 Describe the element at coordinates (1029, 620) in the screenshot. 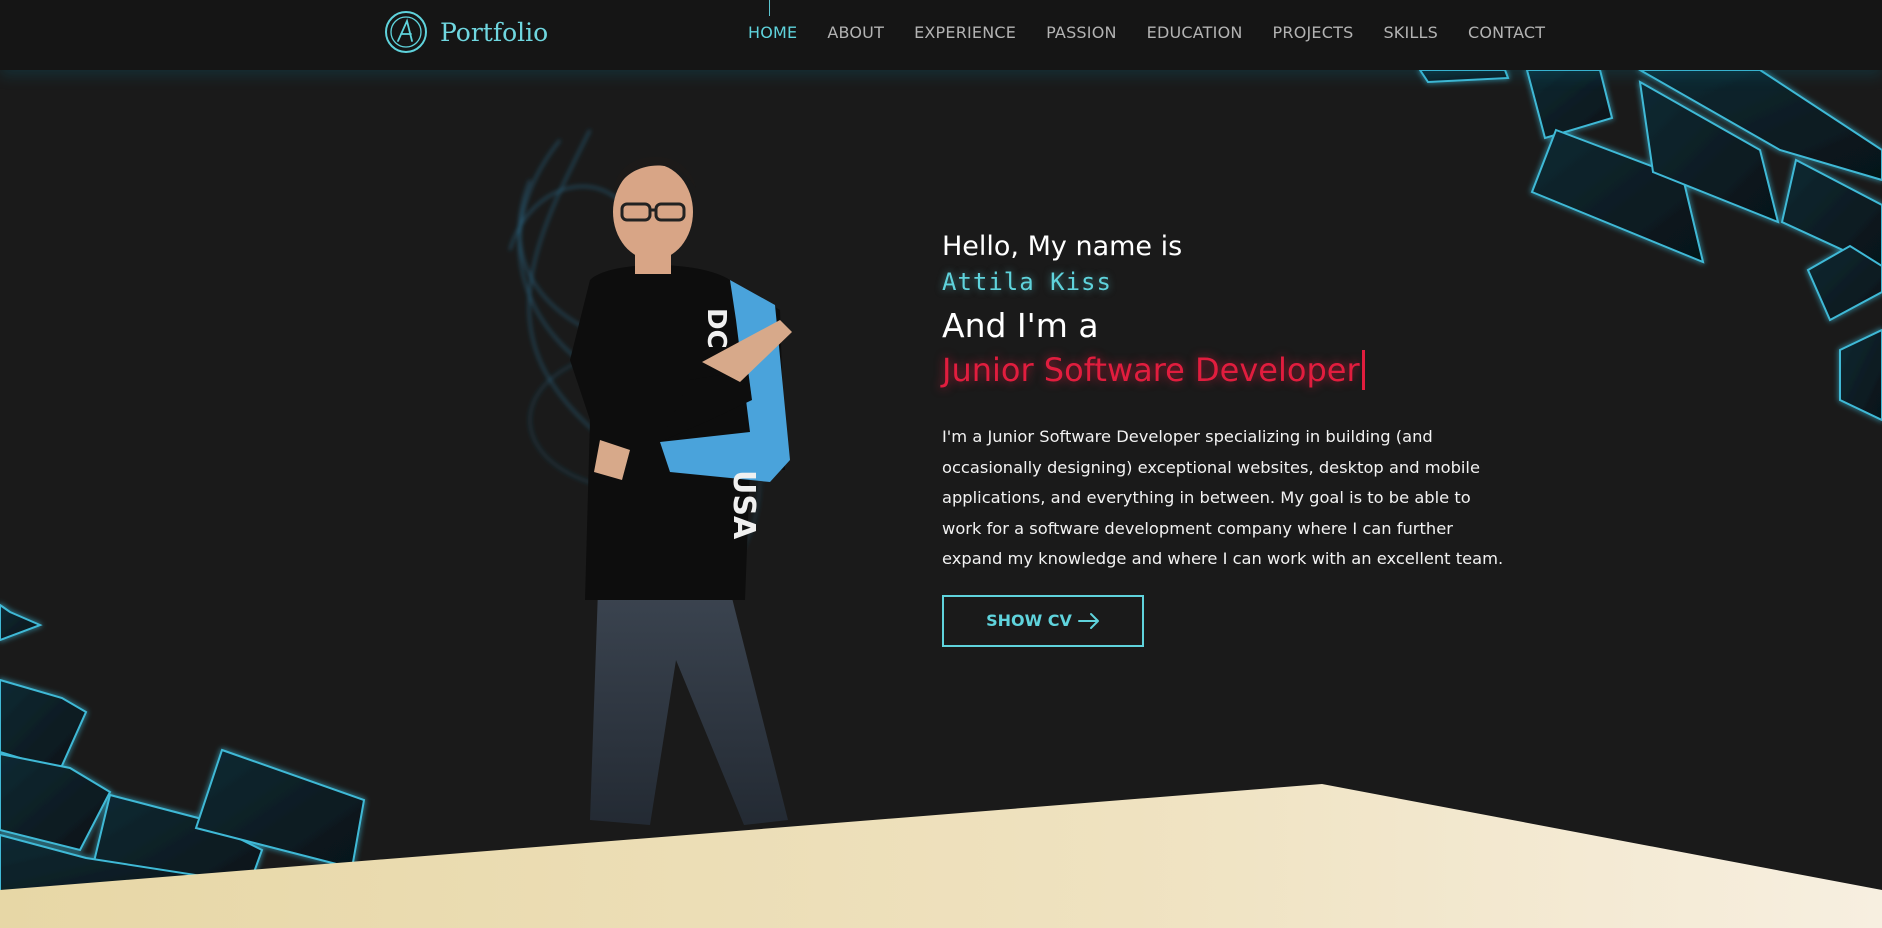

I see `show-cv-label: SHOW CV` at that location.